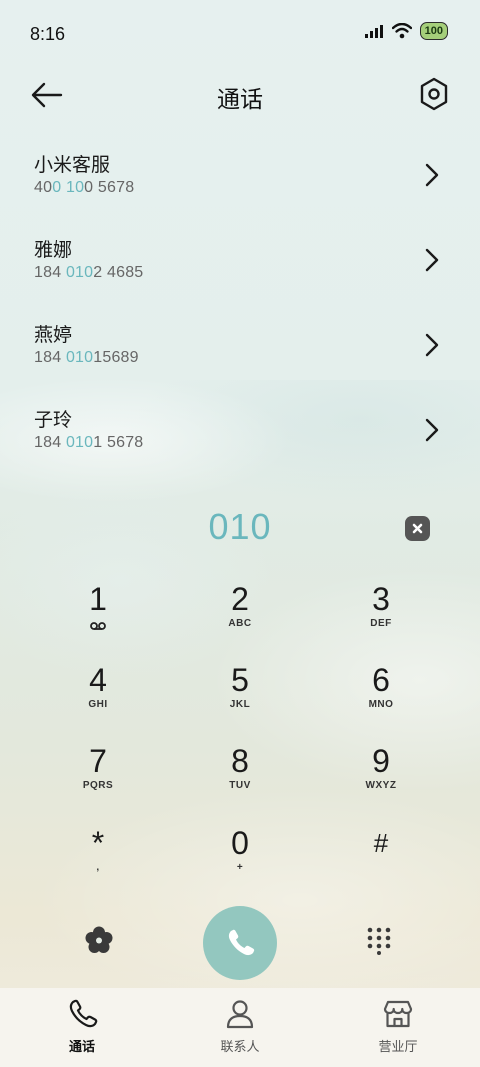  I want to click on contact-row: 子玲 184 0101 5678, so click(240, 429).